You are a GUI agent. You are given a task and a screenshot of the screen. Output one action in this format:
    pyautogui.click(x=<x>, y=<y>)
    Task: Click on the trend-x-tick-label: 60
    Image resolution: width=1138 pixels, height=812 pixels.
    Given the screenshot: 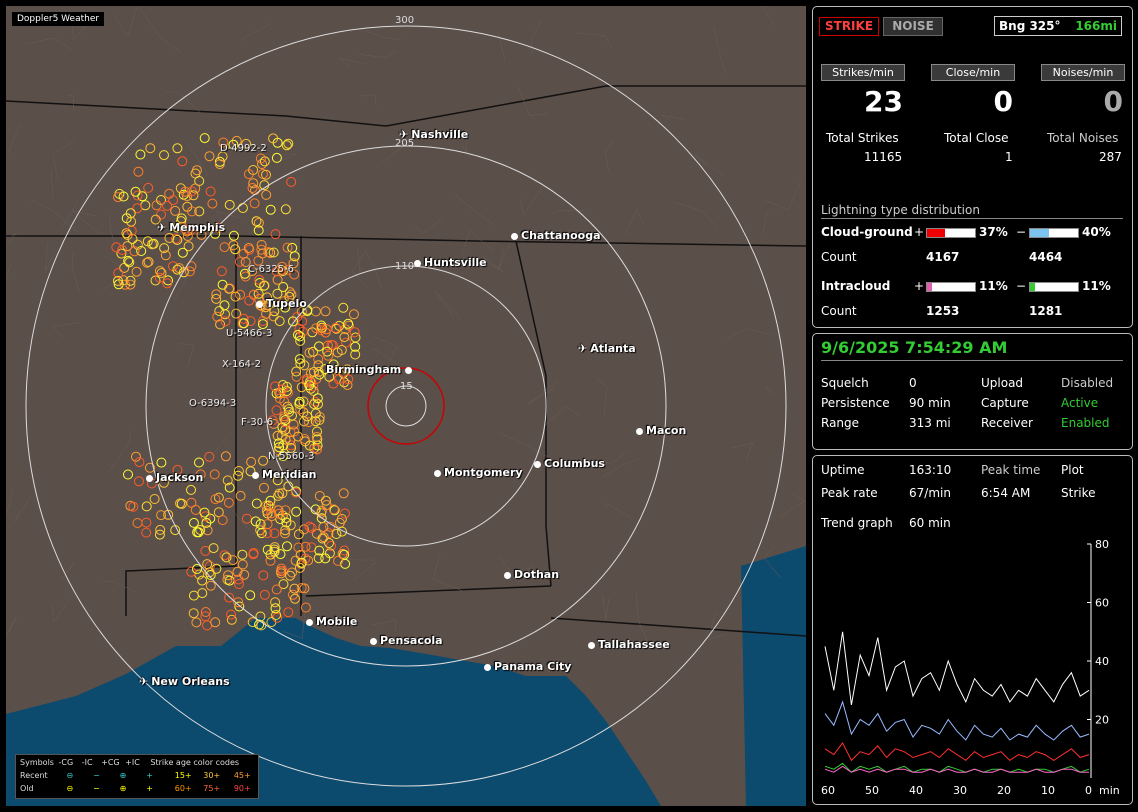 What is the action you would take?
    pyautogui.click(x=828, y=790)
    